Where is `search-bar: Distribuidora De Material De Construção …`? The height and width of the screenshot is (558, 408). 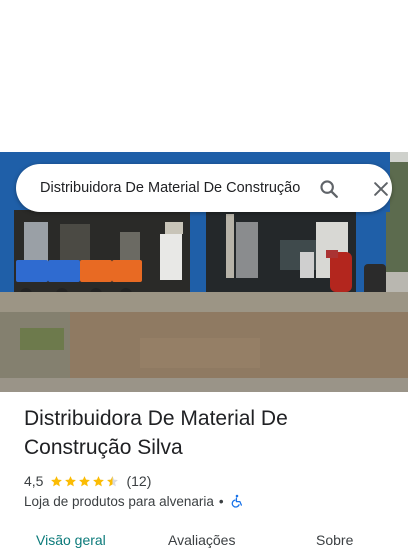
search-bar: Distribuidora De Material De Construção … is located at coordinates (204, 188).